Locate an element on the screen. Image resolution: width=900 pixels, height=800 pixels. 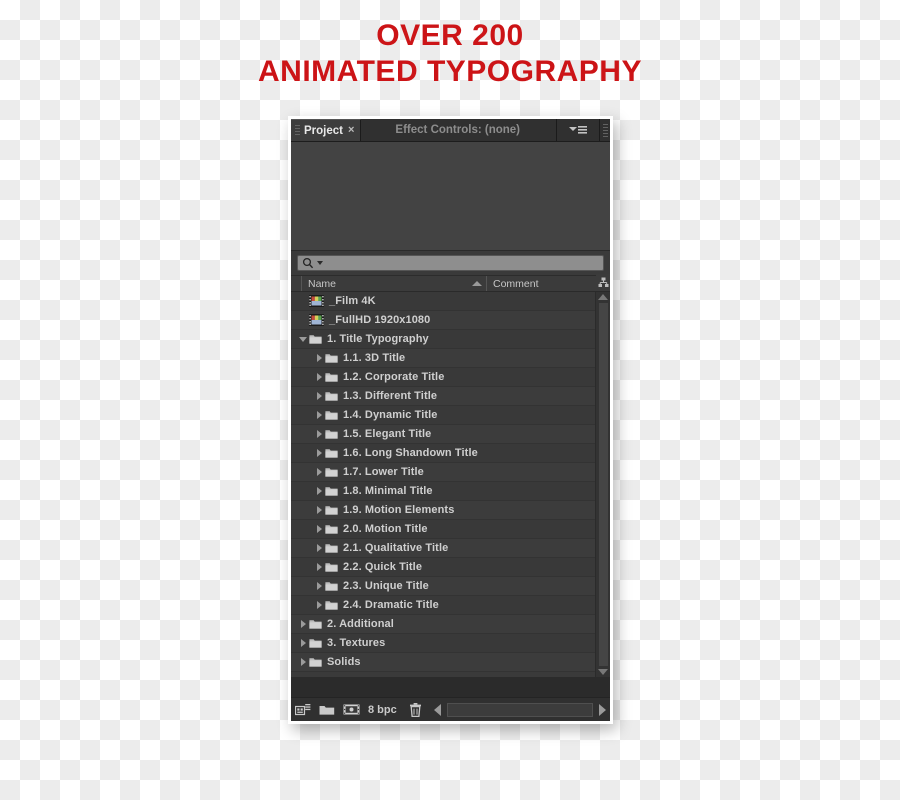
list-item: 1.7. Lower Title is located at coordinates (443, 472).